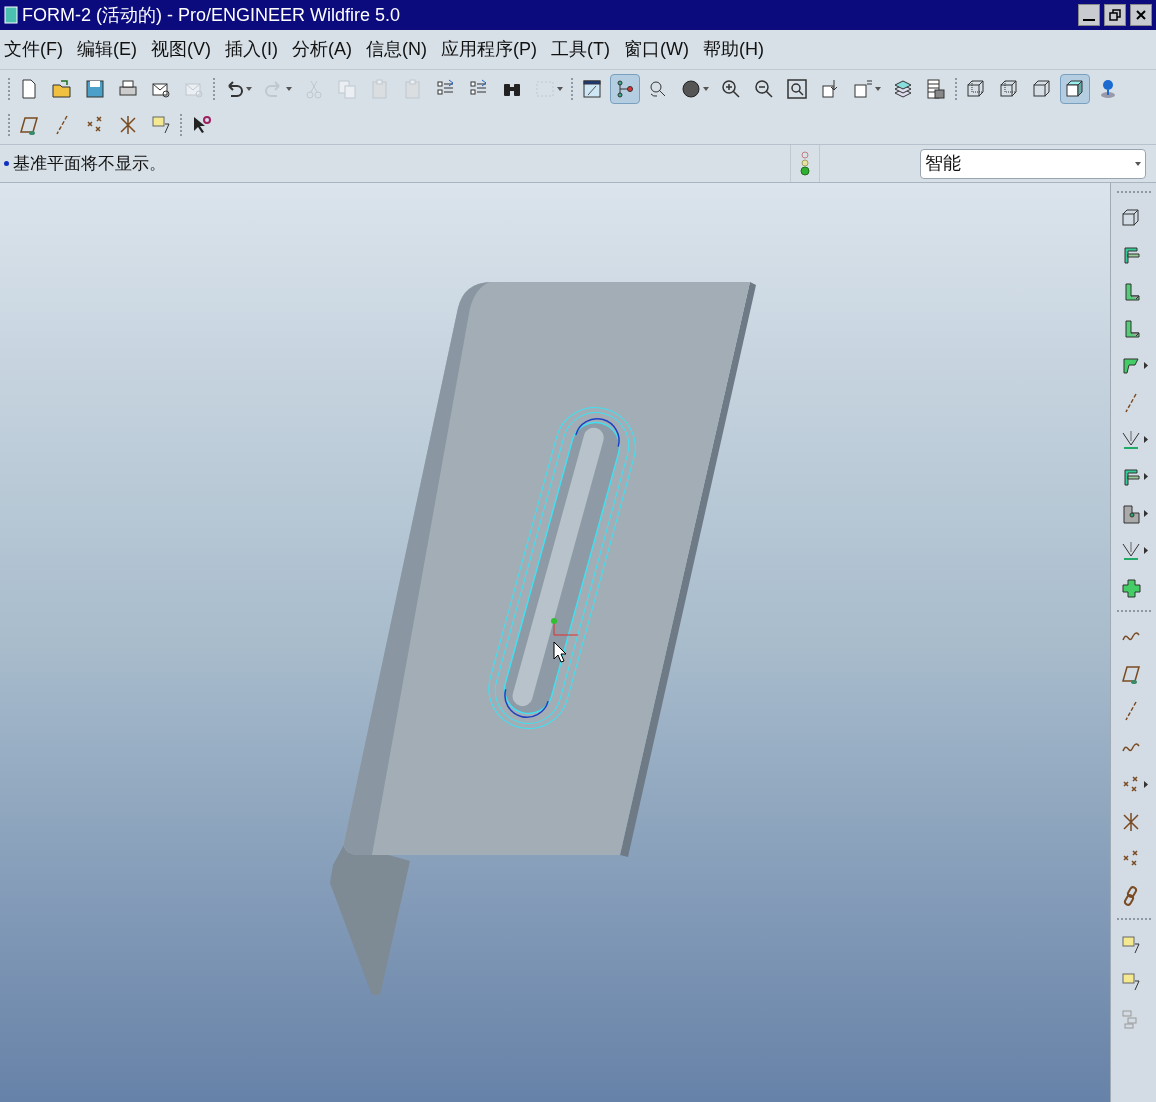  What do you see at coordinates (1089, 15) in the screenshot?
I see `minimize-button` at bounding box center [1089, 15].